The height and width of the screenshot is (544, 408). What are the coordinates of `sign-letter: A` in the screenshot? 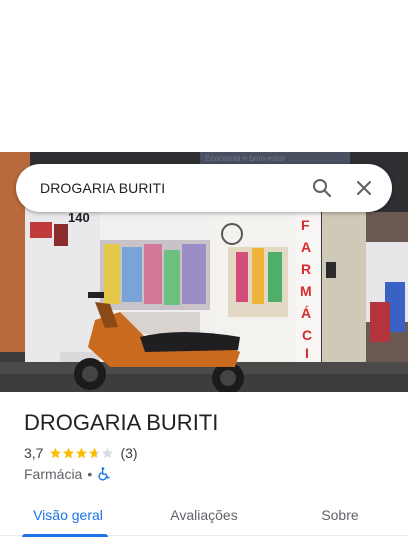 It's located at (306, 247).